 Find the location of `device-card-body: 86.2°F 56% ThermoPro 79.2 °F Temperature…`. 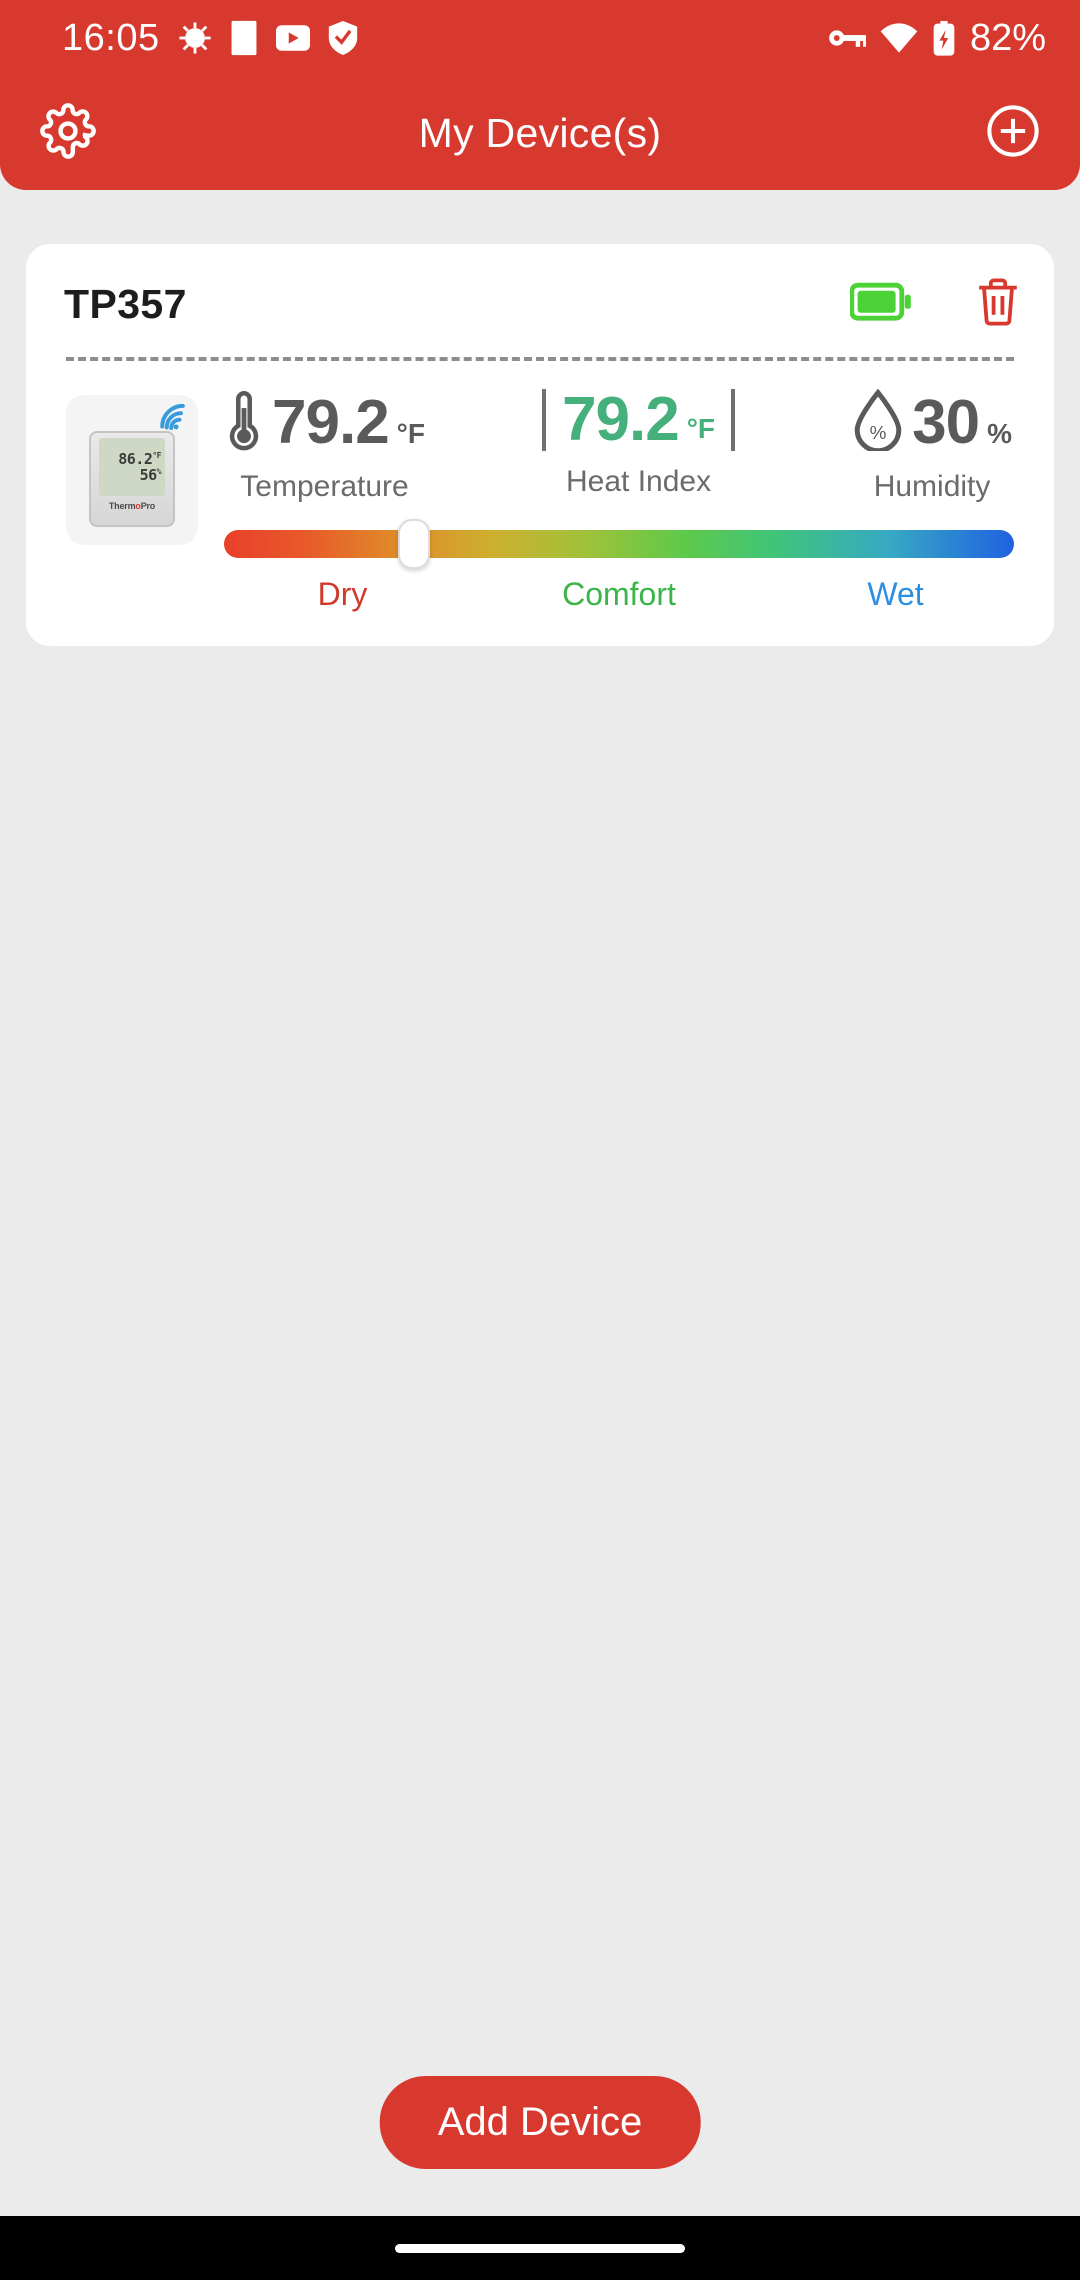

device-card-body: 86.2°F 56% ThermoPro 79.2 °F Temperature… is located at coordinates (540, 488).